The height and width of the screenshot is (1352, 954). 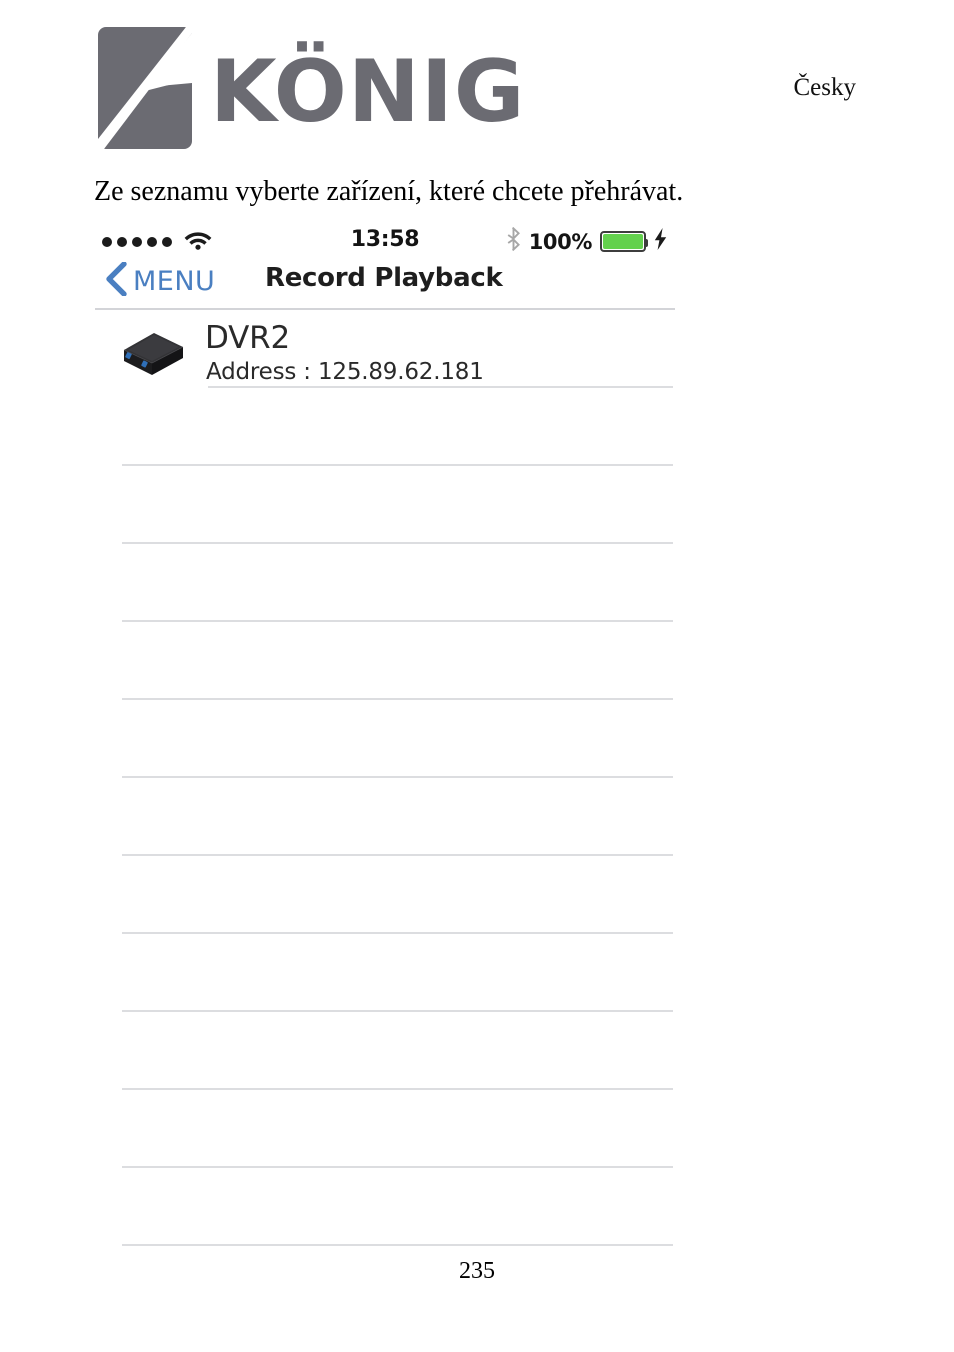 I want to click on battery-cap, so click(x=646, y=243).